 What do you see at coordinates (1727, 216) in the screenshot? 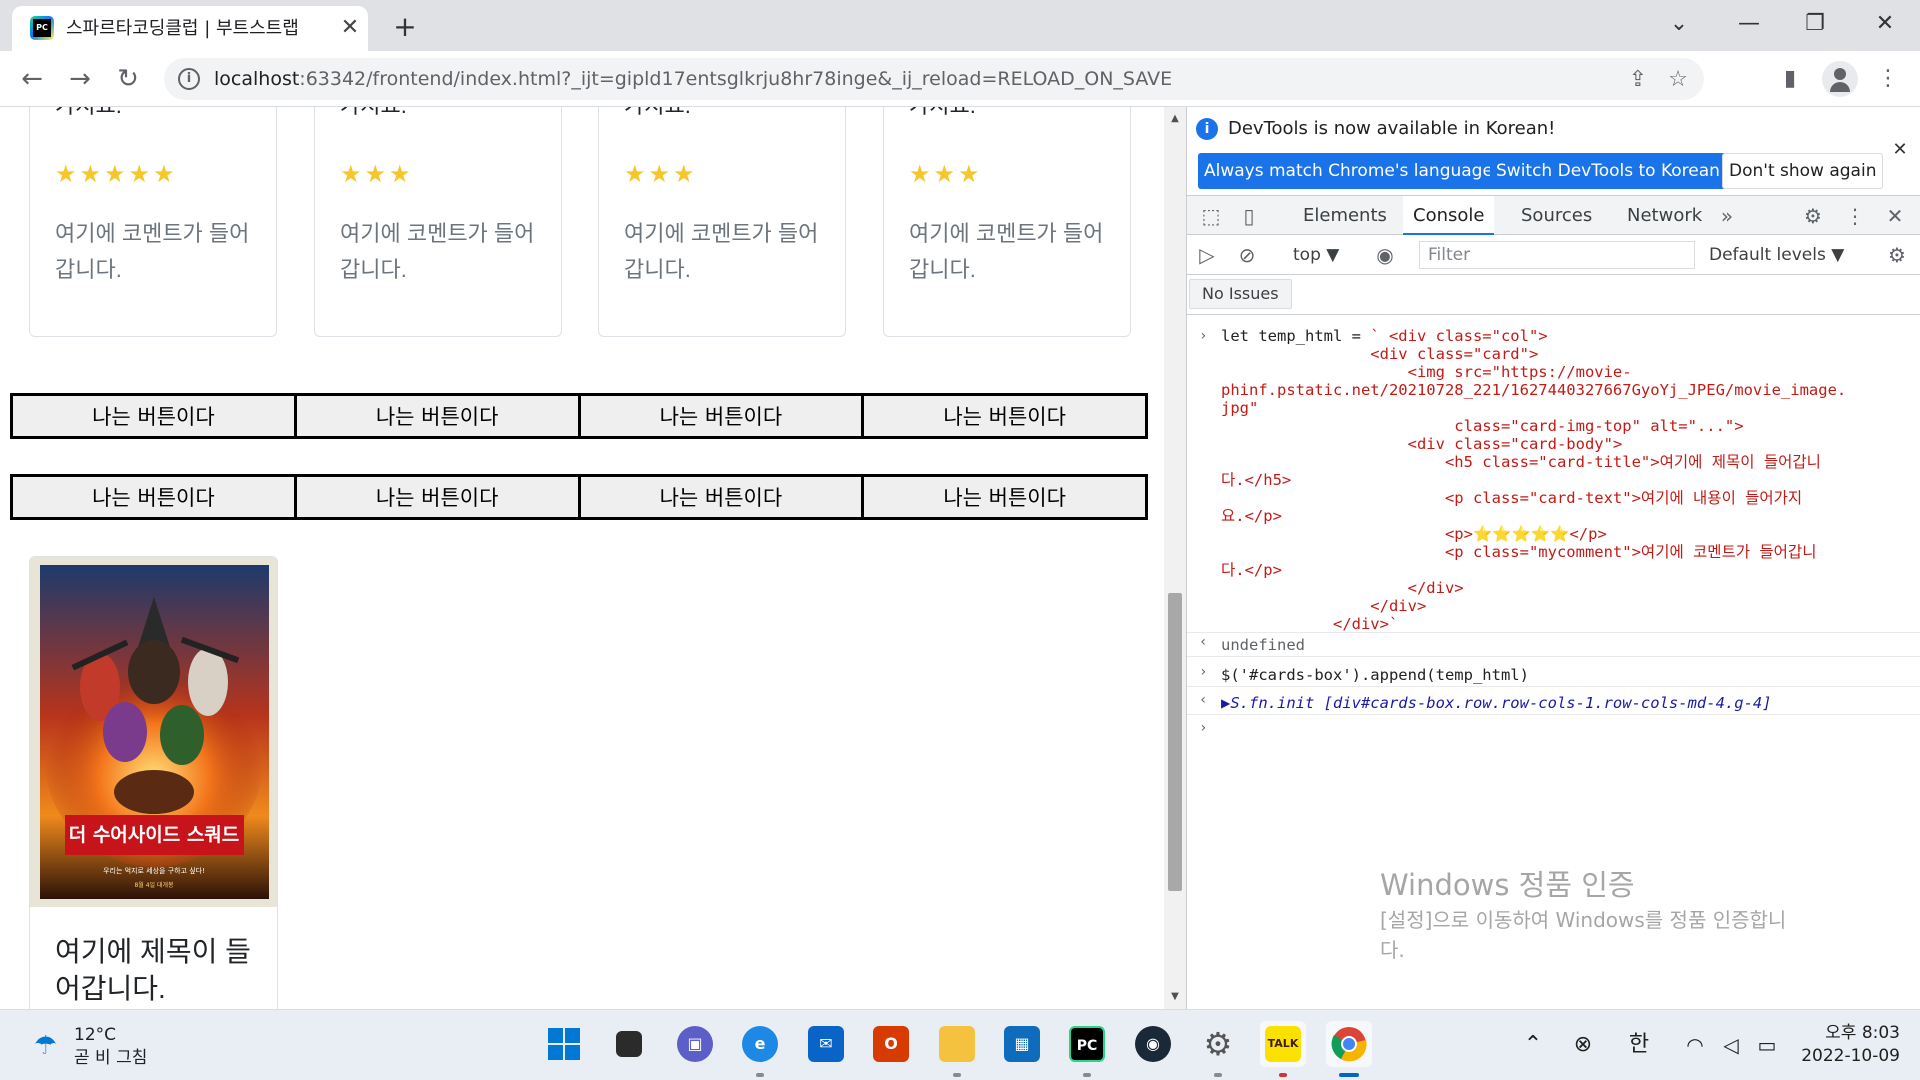
I see `more-tabs-icon: »` at bounding box center [1727, 216].